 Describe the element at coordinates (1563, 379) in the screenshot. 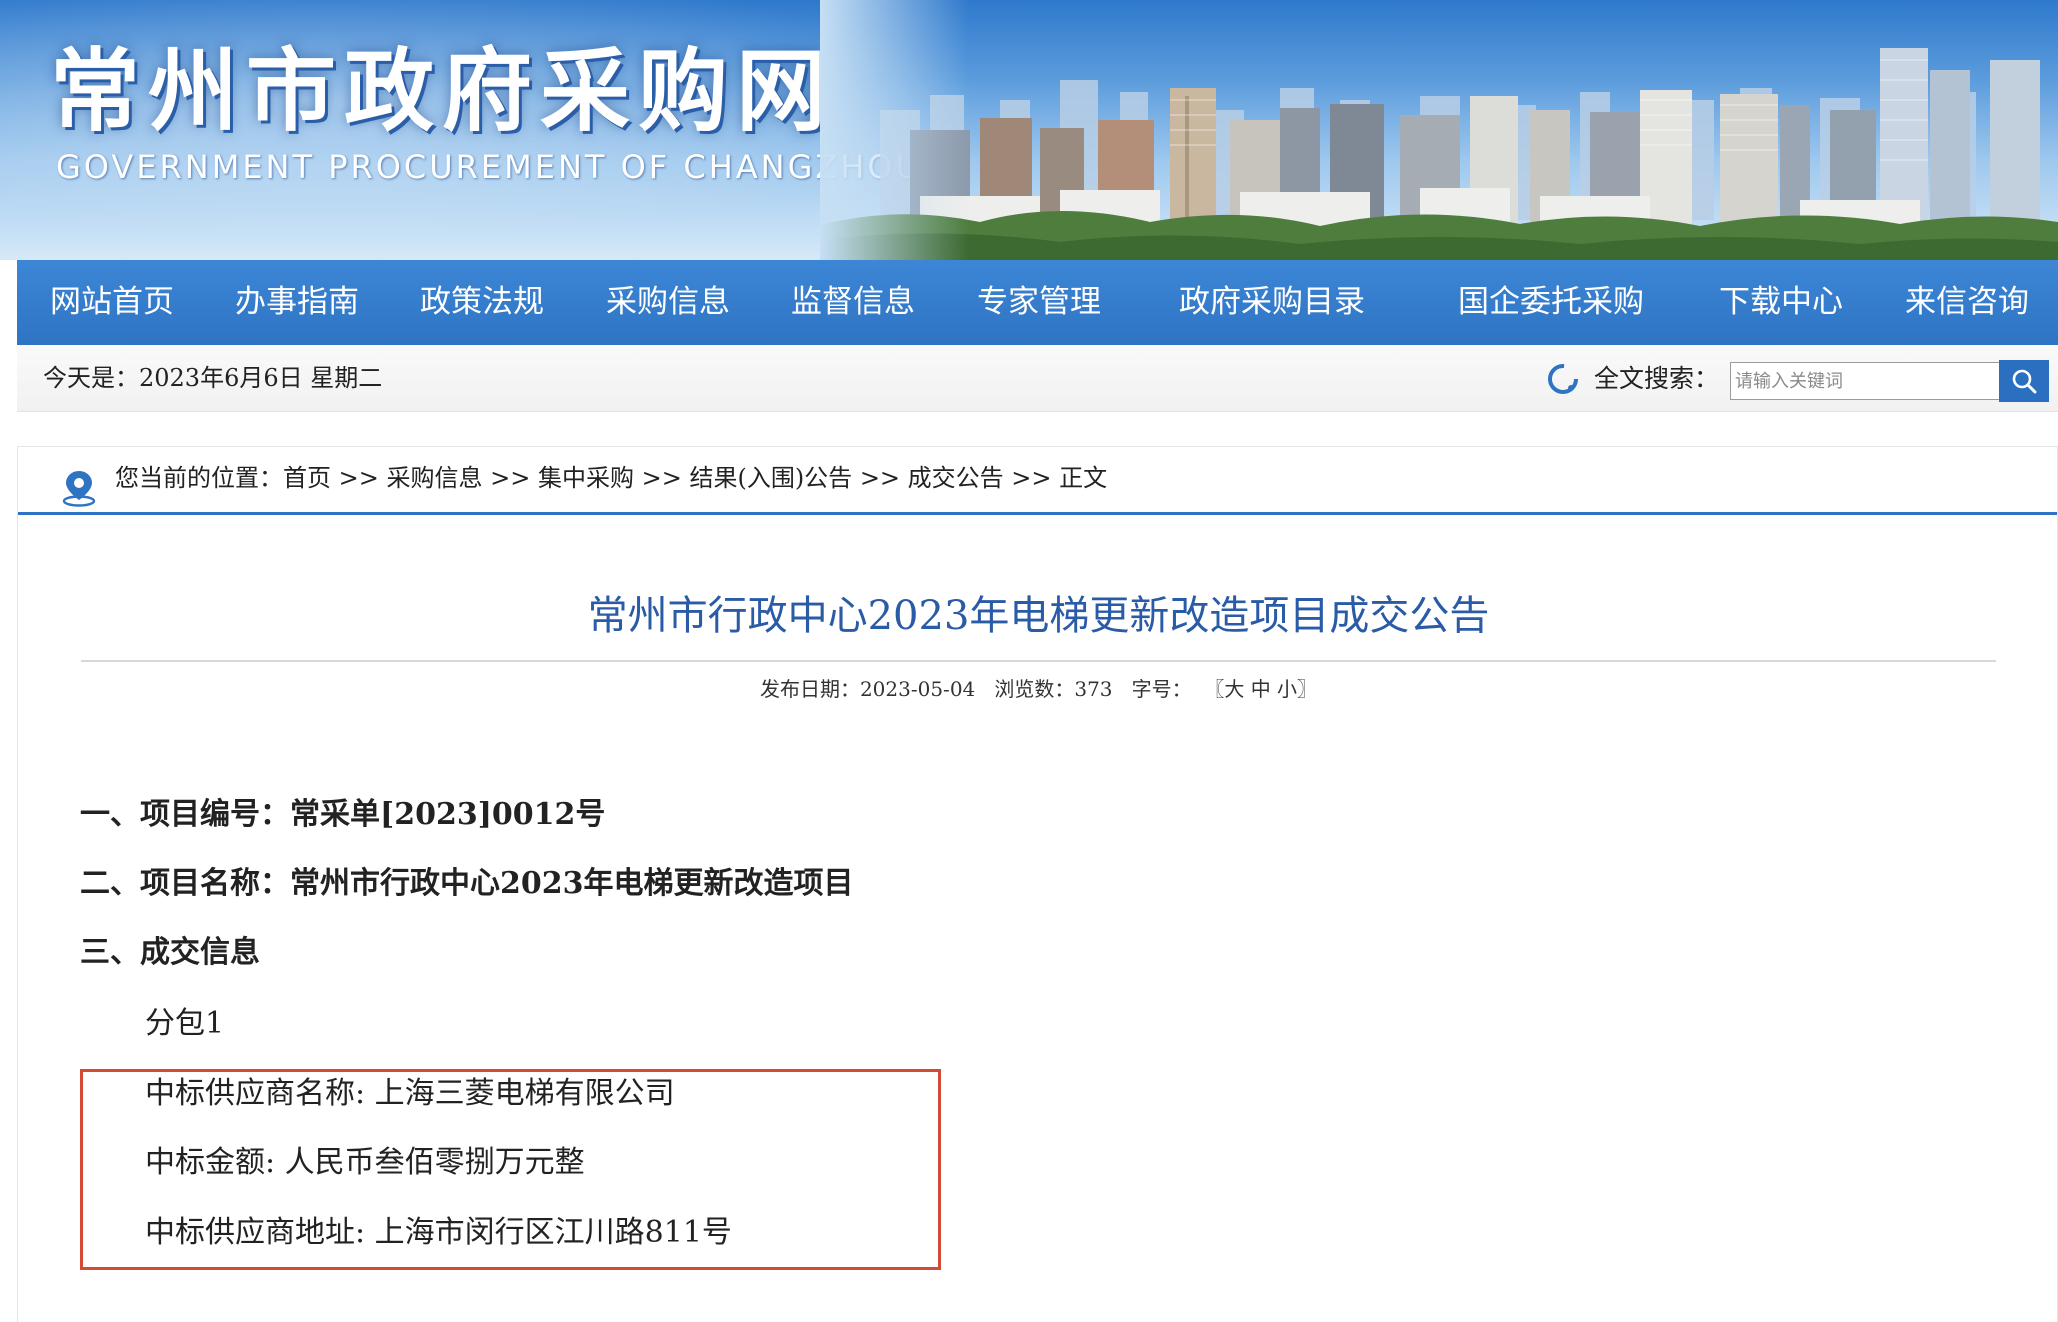

I see `refresh-search-icon` at that location.